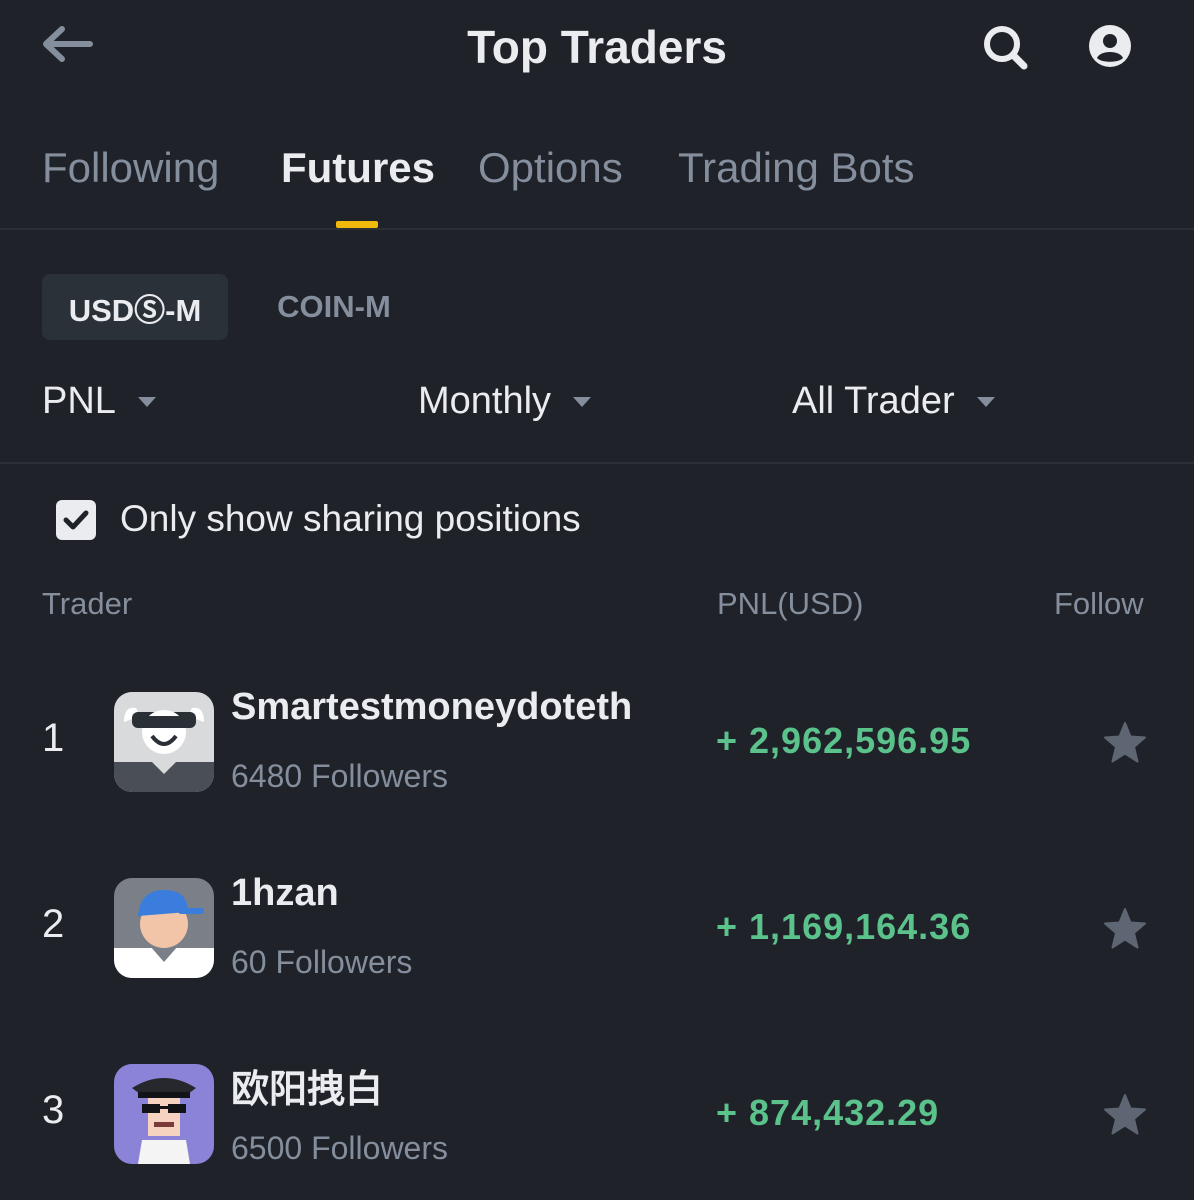  I want to click on trader-rank: 2, so click(53, 924).